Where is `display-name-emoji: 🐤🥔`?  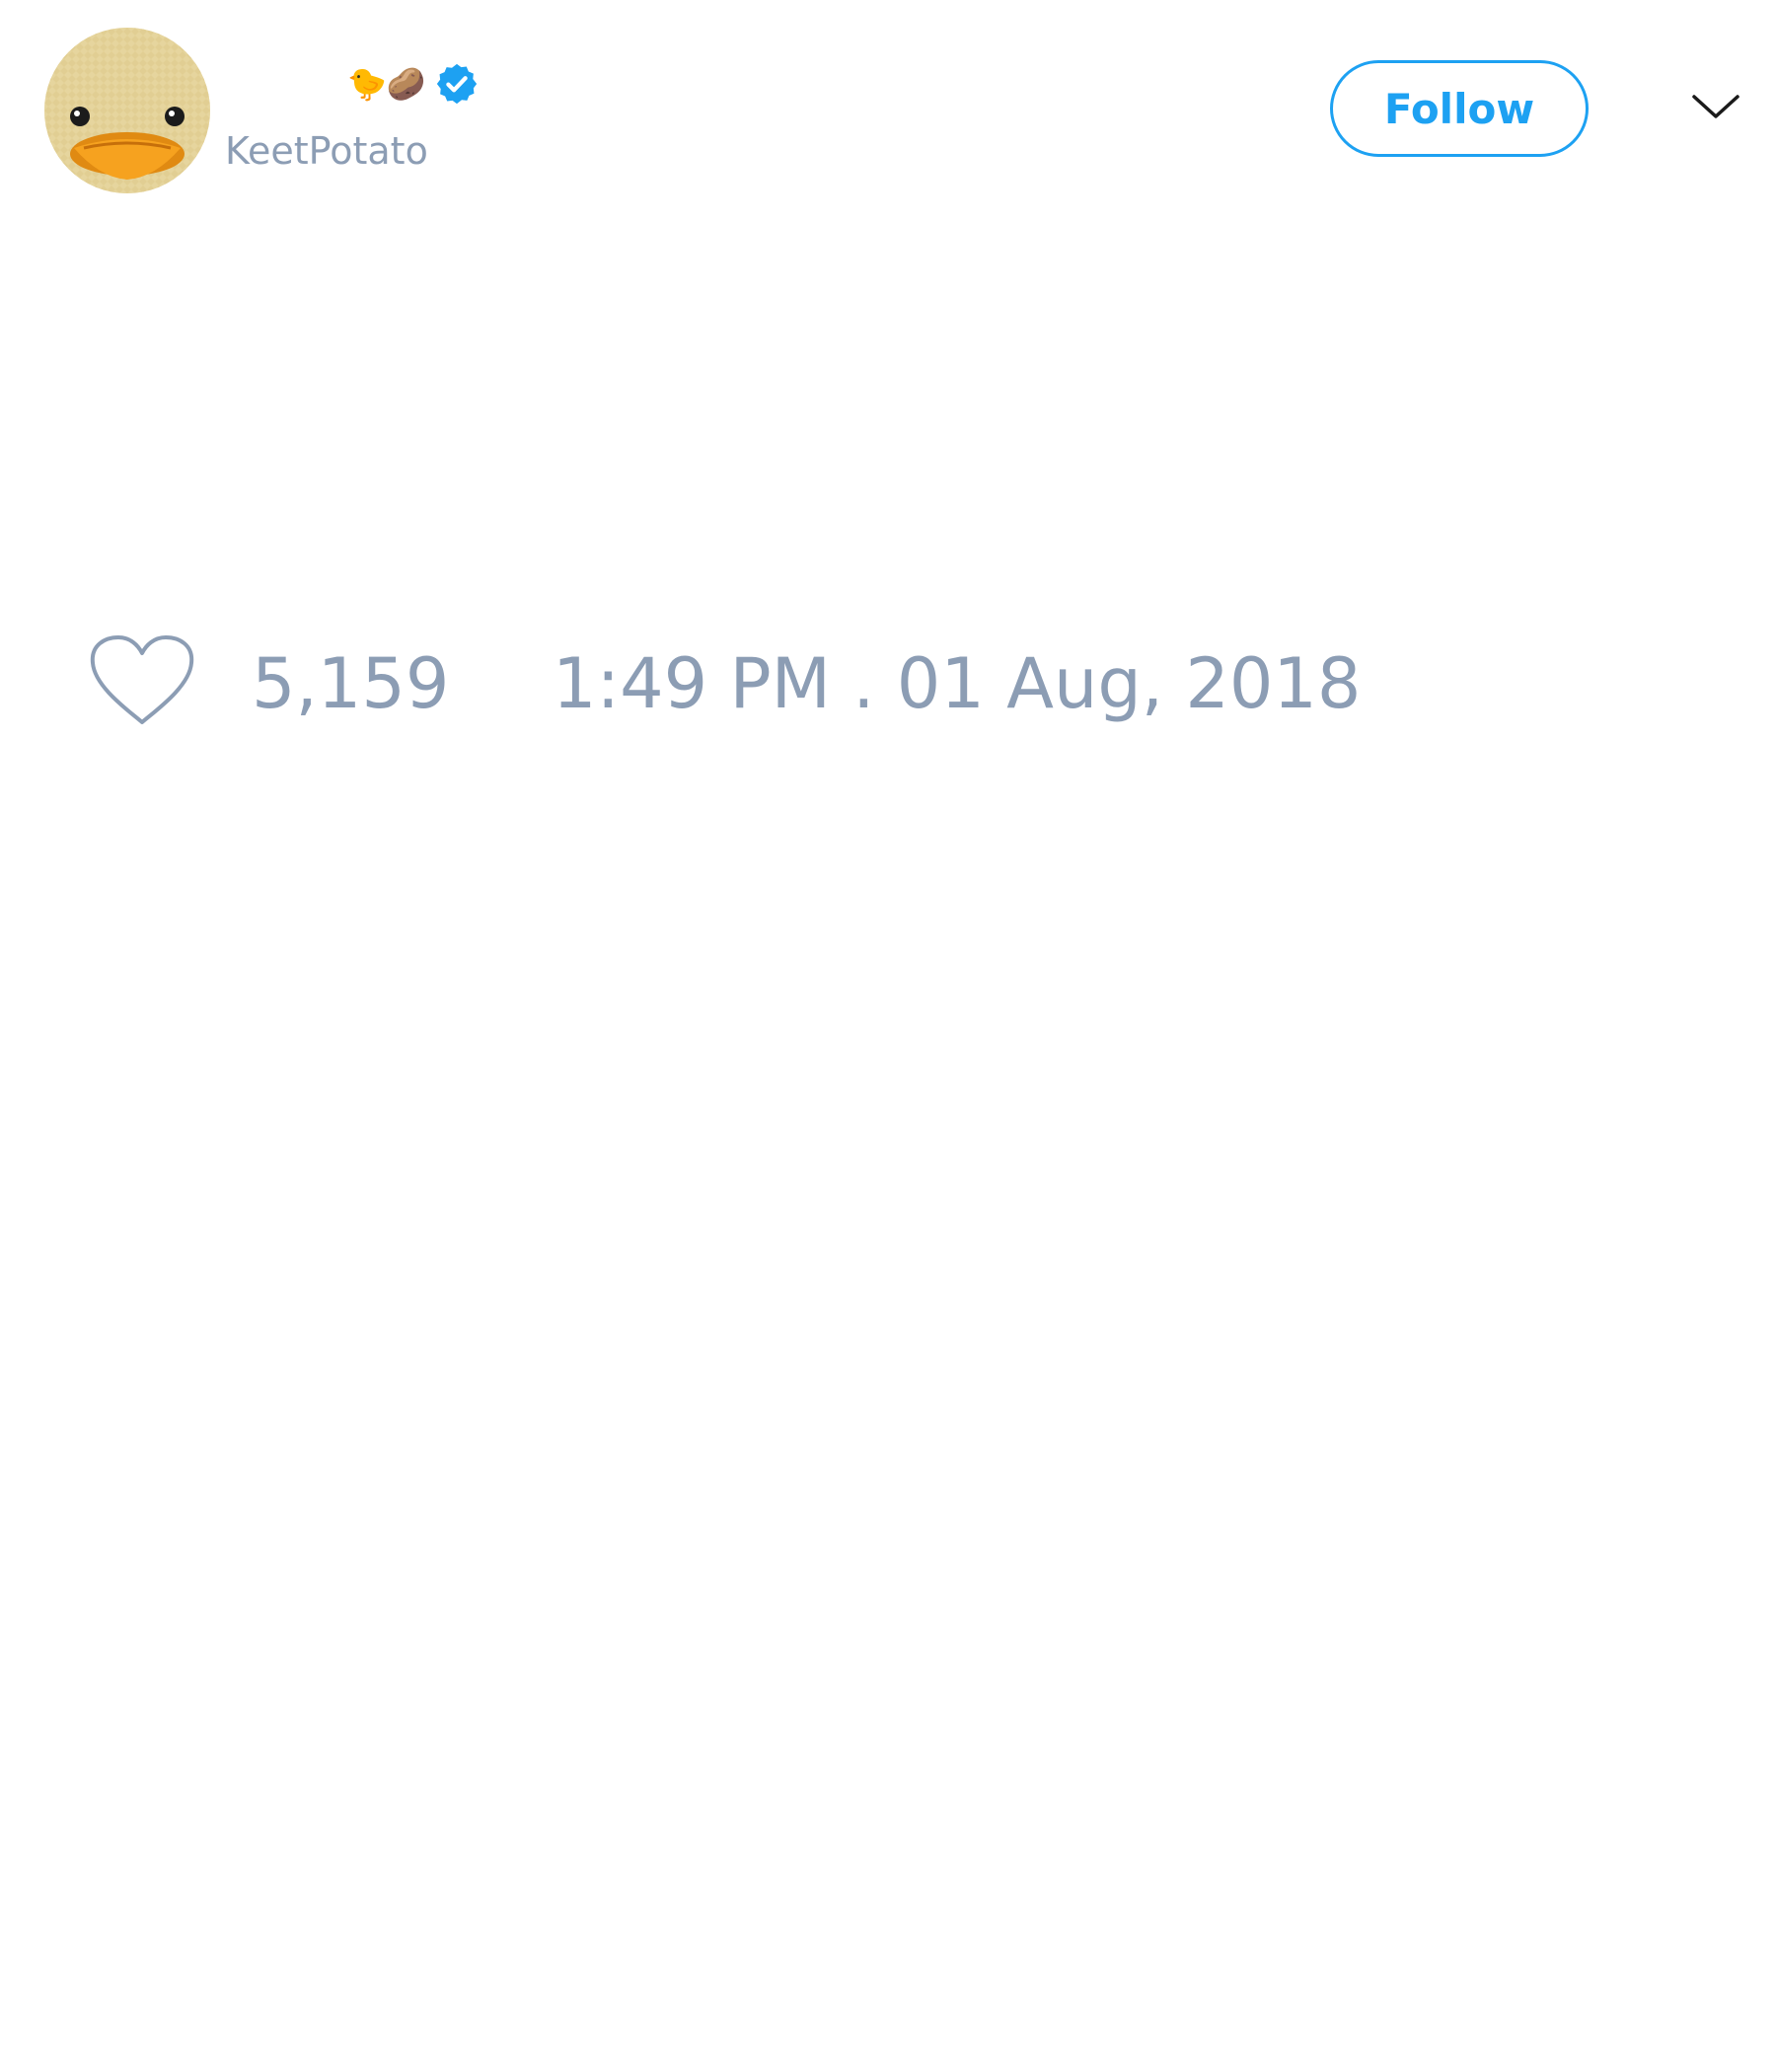 display-name-emoji: 🐤🥔 is located at coordinates (387, 84).